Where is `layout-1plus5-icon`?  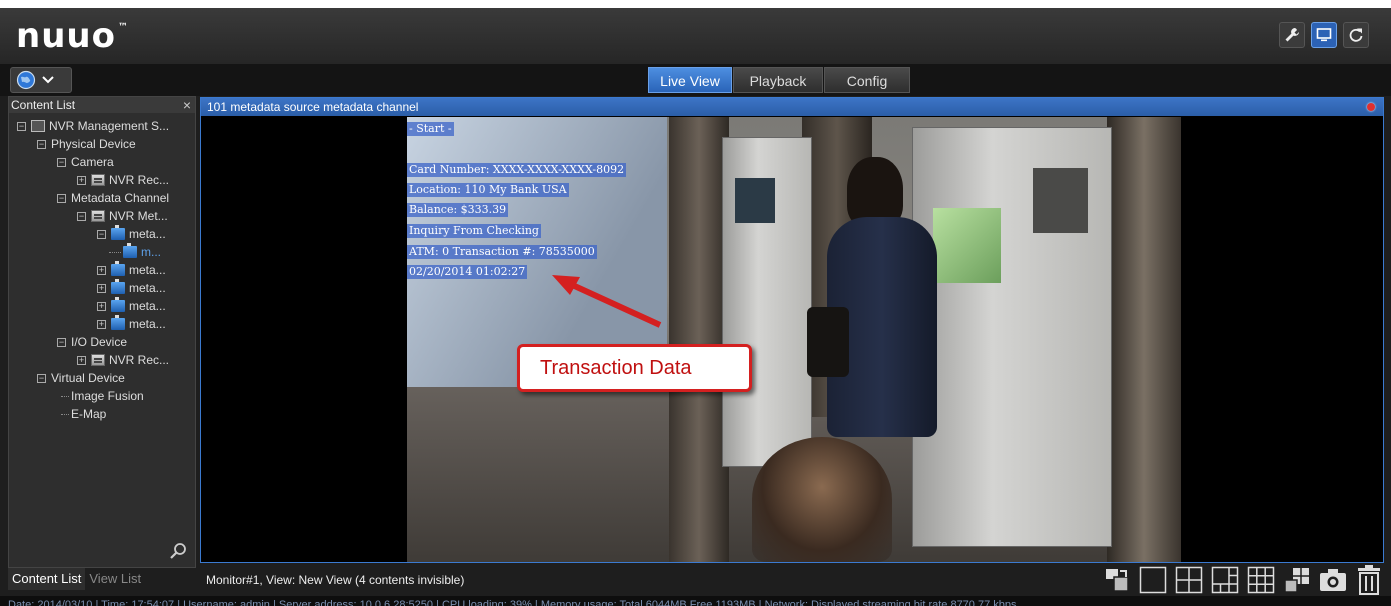 layout-1plus5-icon is located at coordinates (1225, 580).